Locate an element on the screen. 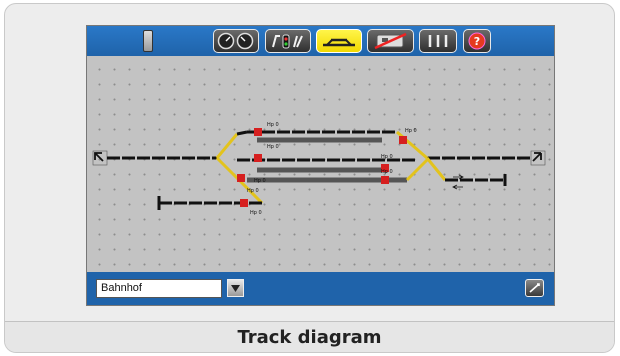 The width and height of the screenshot is (620, 356). keyboard-signal-button is located at coordinates (288, 41).